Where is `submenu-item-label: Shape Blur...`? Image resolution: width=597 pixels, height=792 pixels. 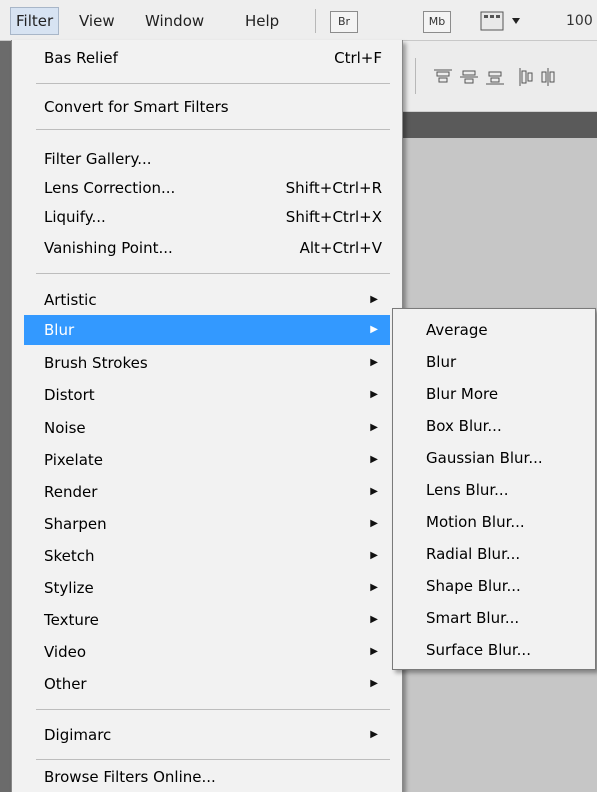
submenu-item-label: Shape Blur... is located at coordinates (473, 586).